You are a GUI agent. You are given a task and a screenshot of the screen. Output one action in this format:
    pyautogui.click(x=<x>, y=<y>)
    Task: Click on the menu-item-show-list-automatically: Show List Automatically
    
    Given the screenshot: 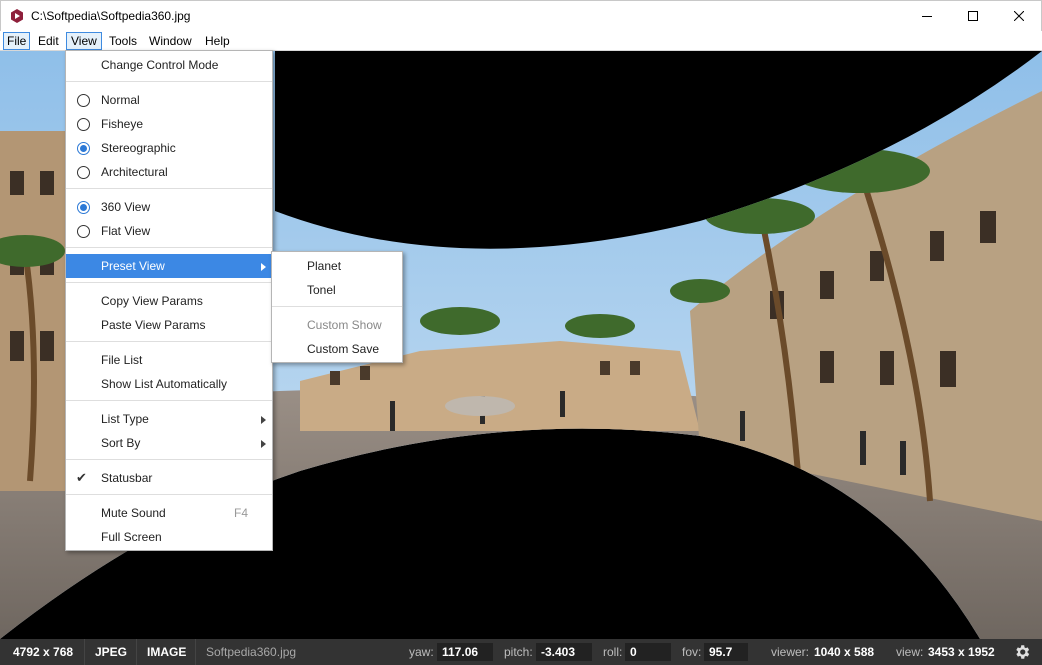 What is the action you would take?
    pyautogui.click(x=169, y=384)
    